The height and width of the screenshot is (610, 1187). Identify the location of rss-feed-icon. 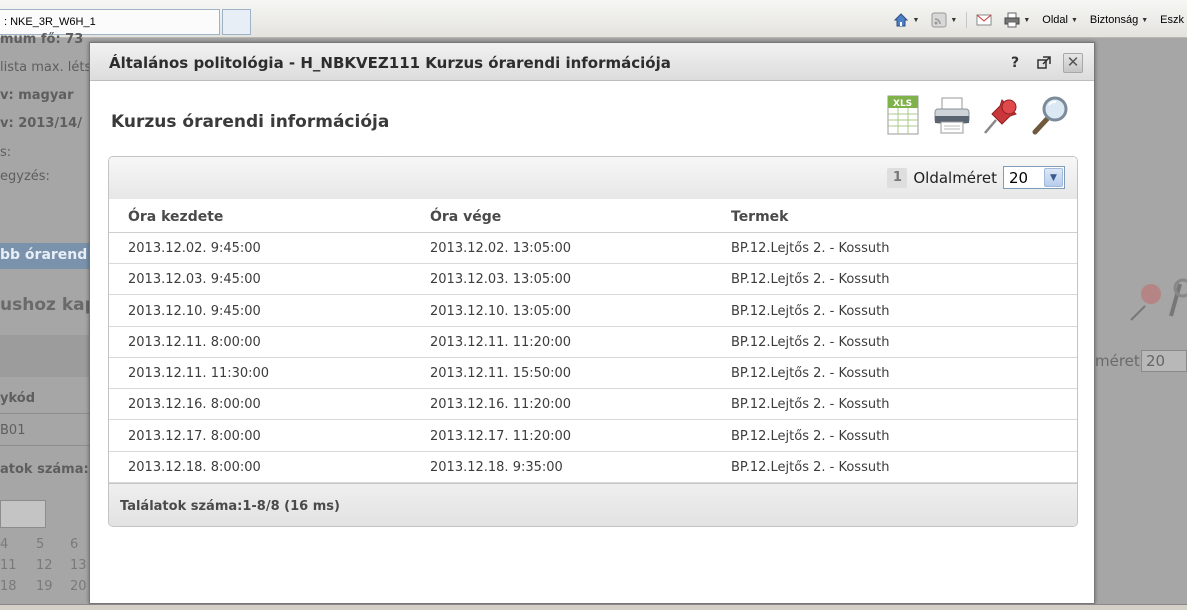
(939, 20).